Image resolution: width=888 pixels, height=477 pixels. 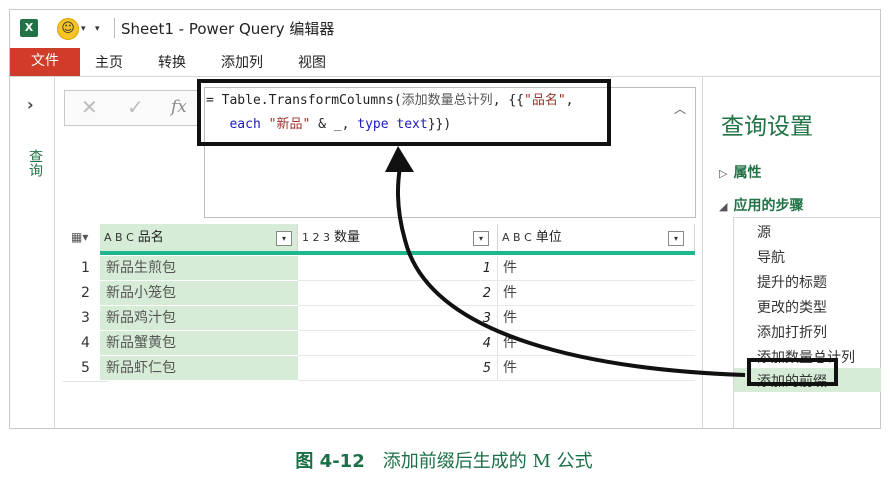 What do you see at coordinates (445, 62) in the screenshot?
I see `ribbon-tabs: 文件 主页 转换 添加列 视图` at bounding box center [445, 62].